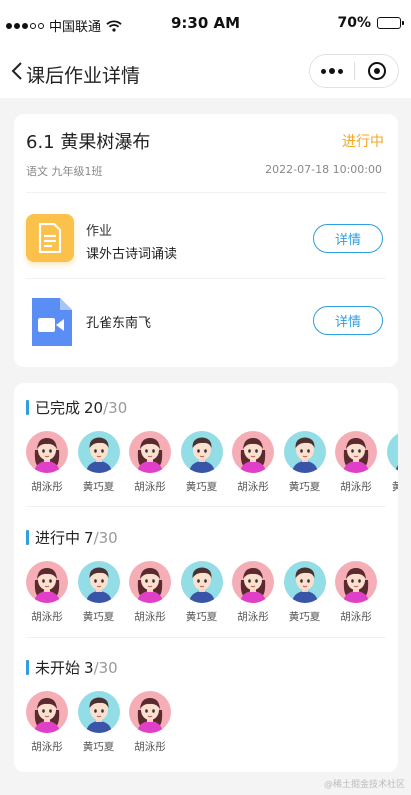 This screenshot has width=411, height=795. Describe the element at coordinates (323, 169) in the screenshot. I see `task-datetime: 2022-07-18 10:00:00` at that location.